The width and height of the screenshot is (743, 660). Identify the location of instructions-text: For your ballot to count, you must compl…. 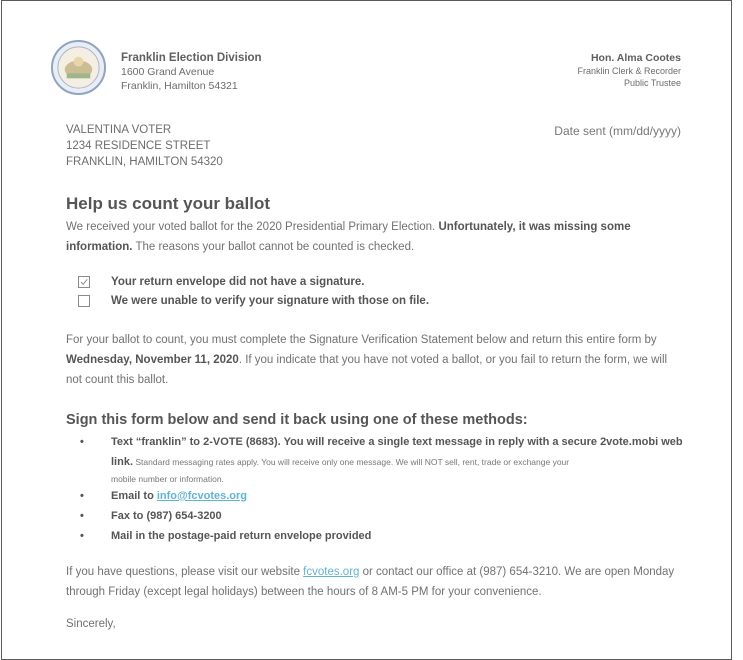
(361, 340).